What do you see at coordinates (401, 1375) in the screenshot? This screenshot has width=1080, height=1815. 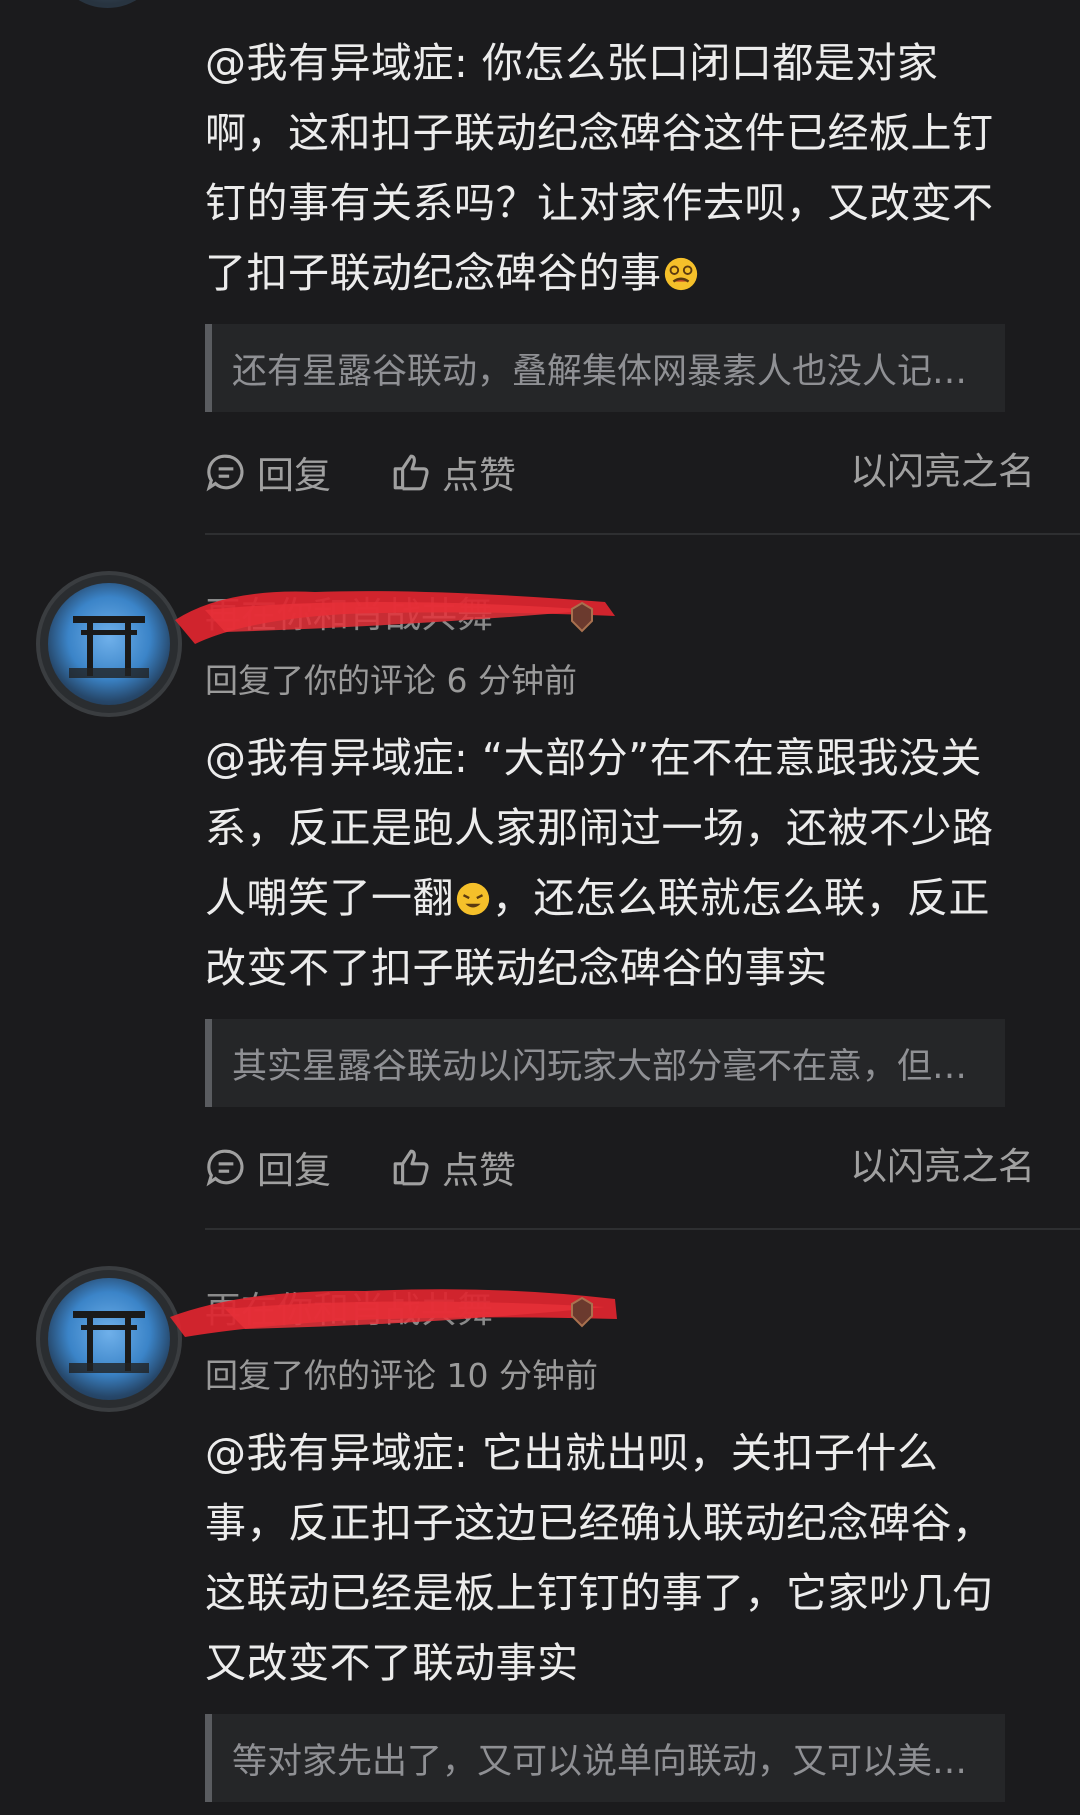 I see `reply-meta: 回复了你的评论 10 分钟前` at bounding box center [401, 1375].